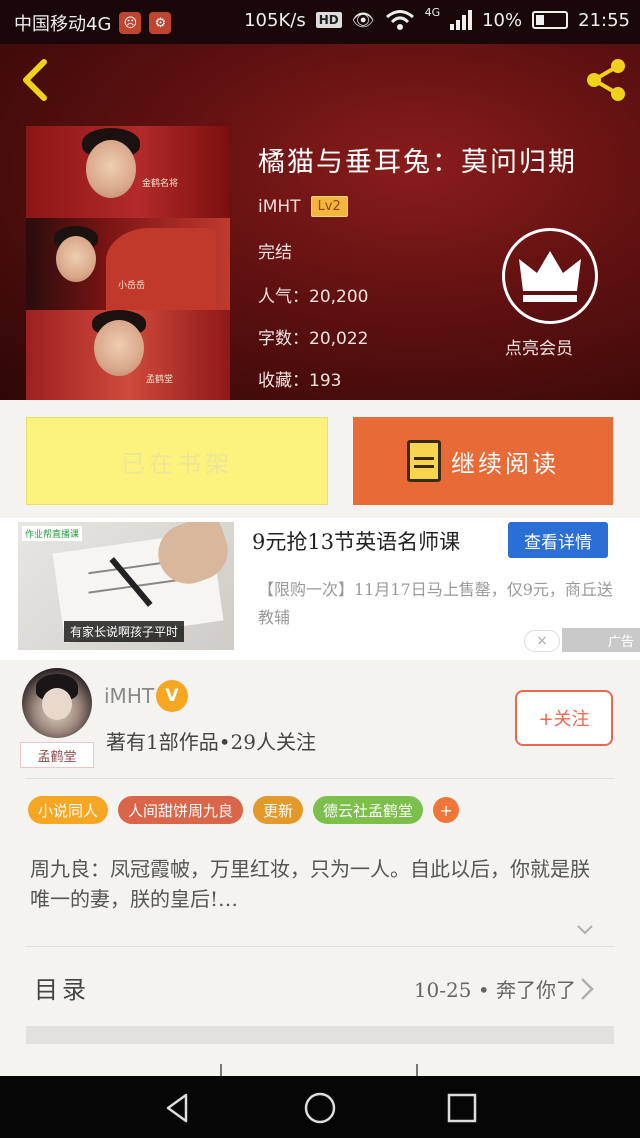 The height and width of the screenshot is (1138, 640). What do you see at coordinates (368, 810) in the screenshot?
I see `tag-chip: 德云社孟鹤堂` at bounding box center [368, 810].